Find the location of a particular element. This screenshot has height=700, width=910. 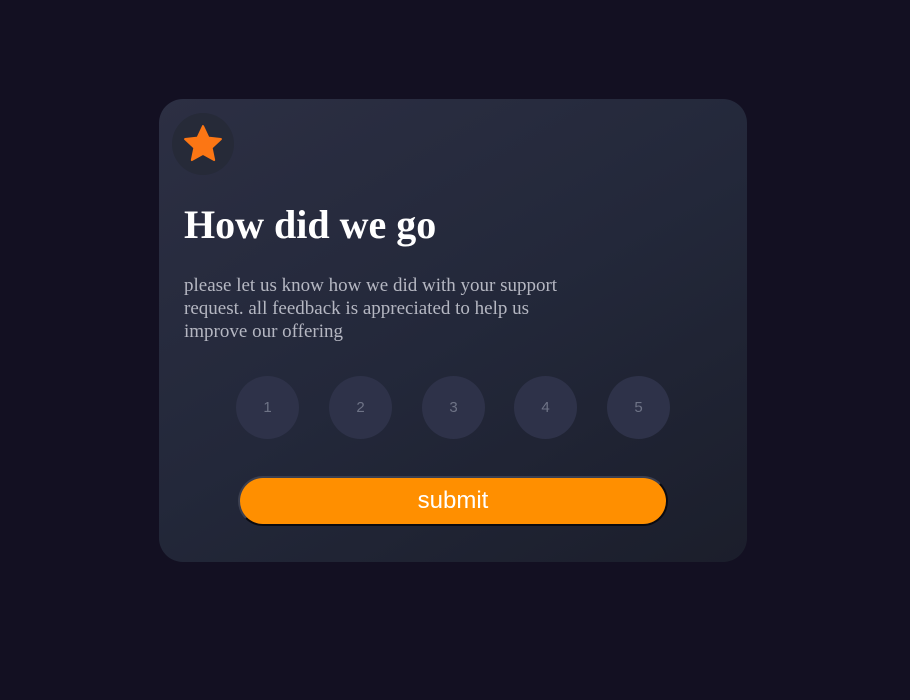

star-icon-badge is located at coordinates (203, 144).